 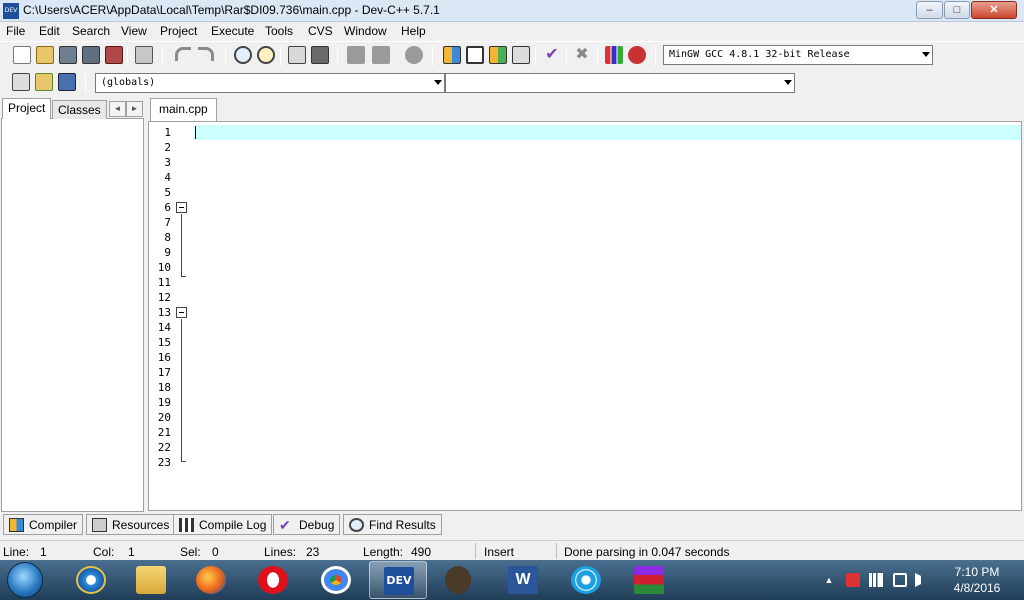 What do you see at coordinates (44, 82) in the screenshot?
I see `add-to-project-icon` at bounding box center [44, 82].